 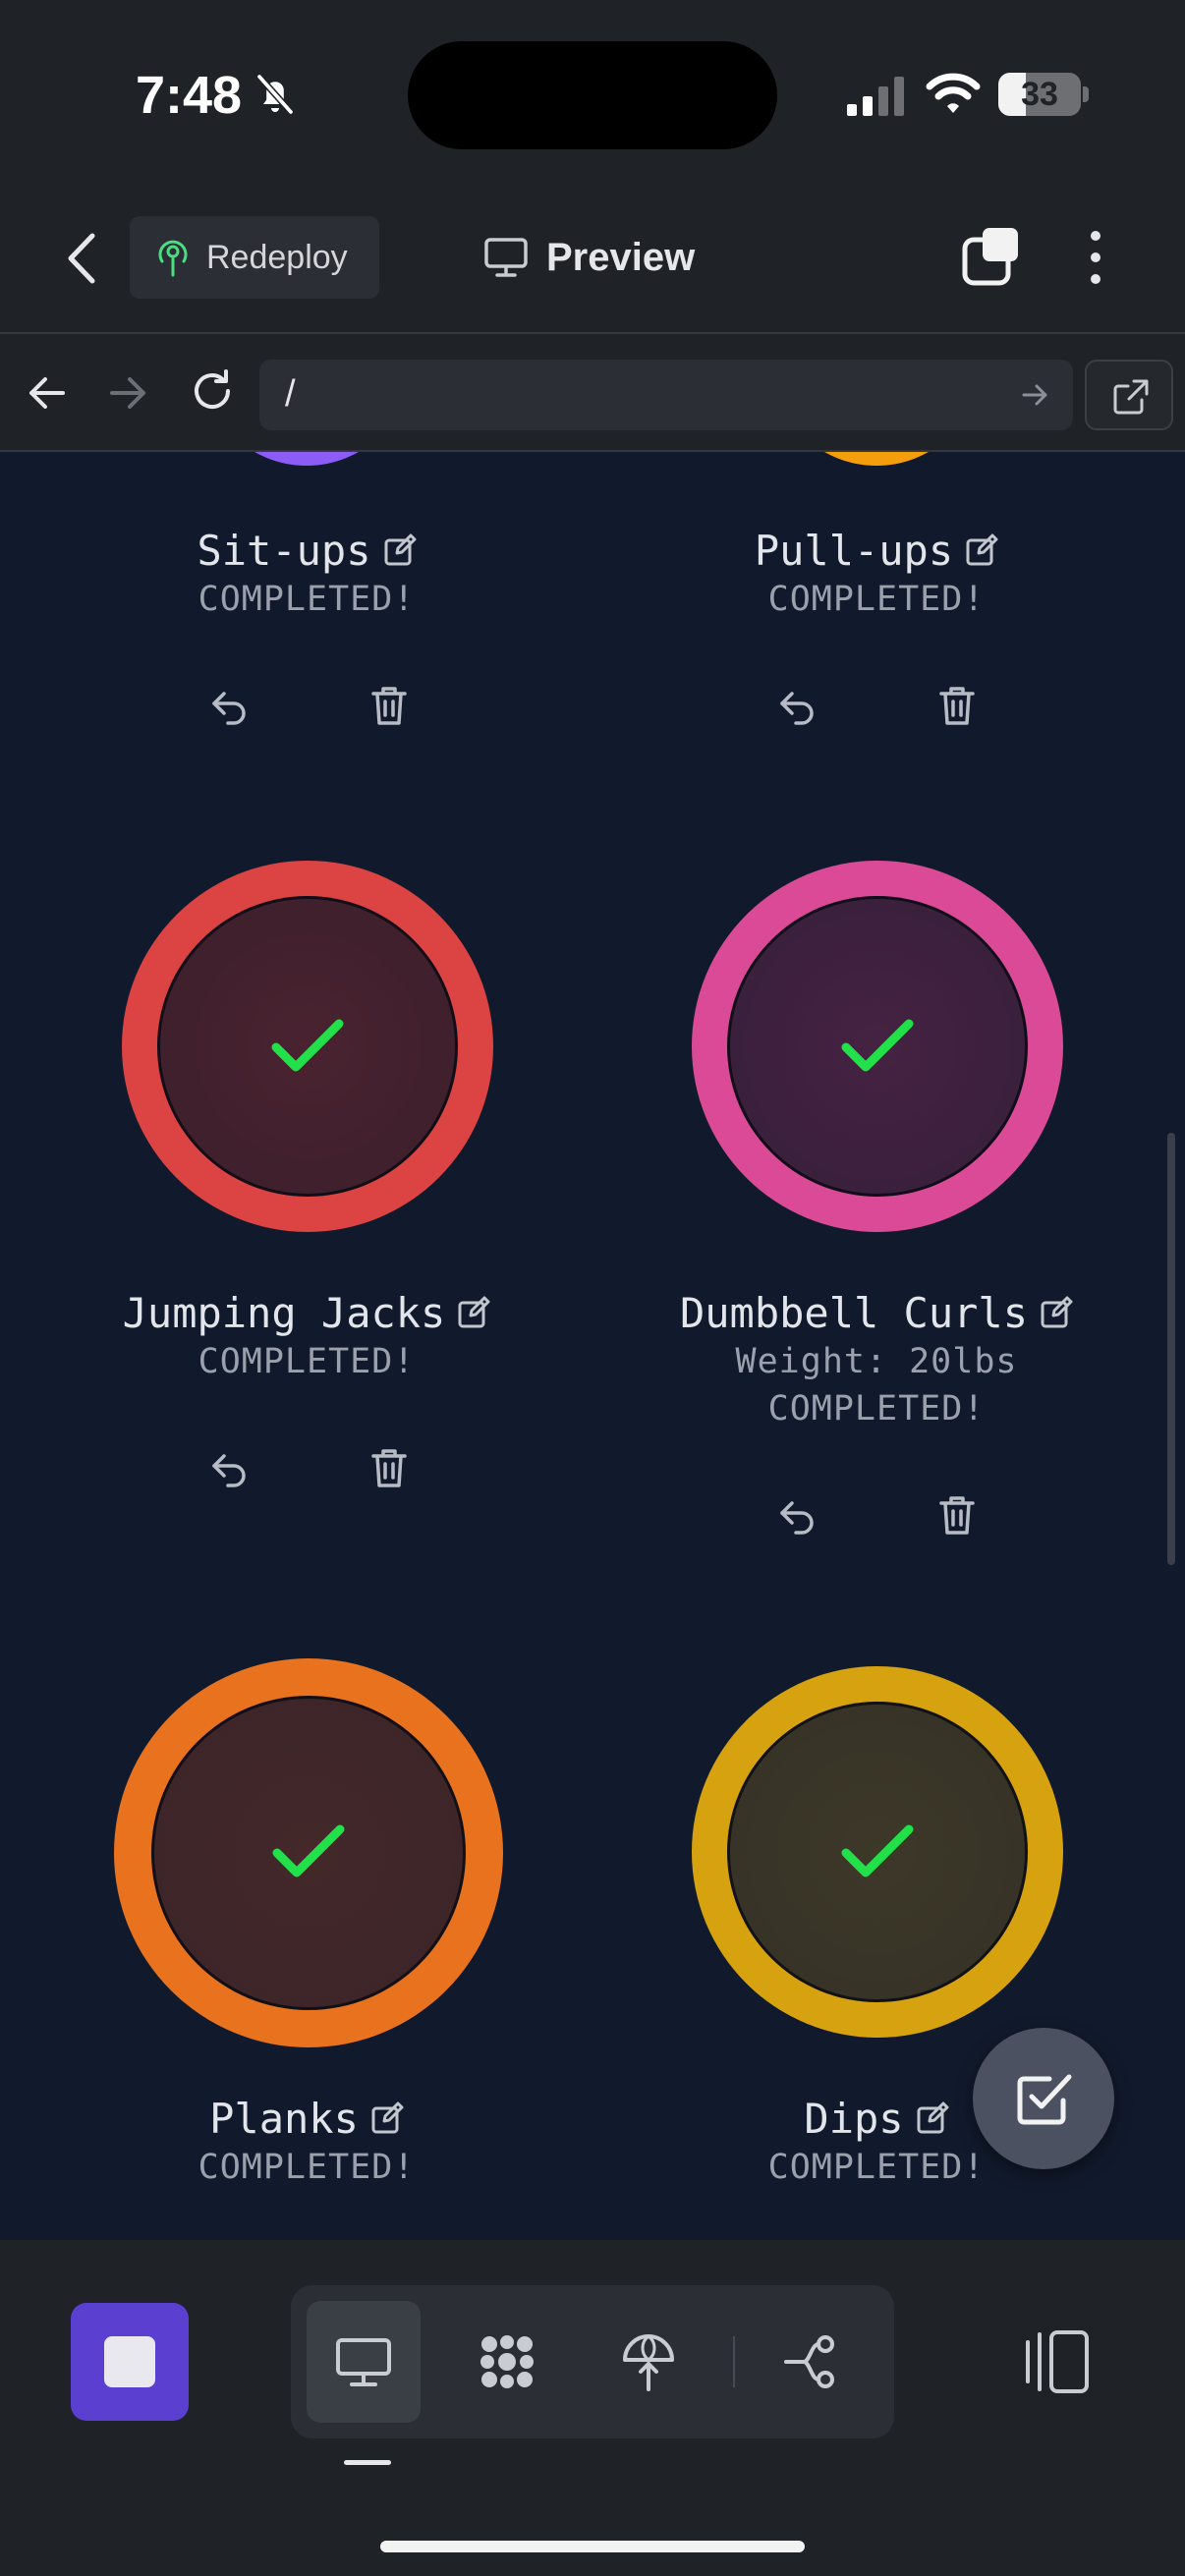 I want to click on preview-label: Preview, so click(x=621, y=257).